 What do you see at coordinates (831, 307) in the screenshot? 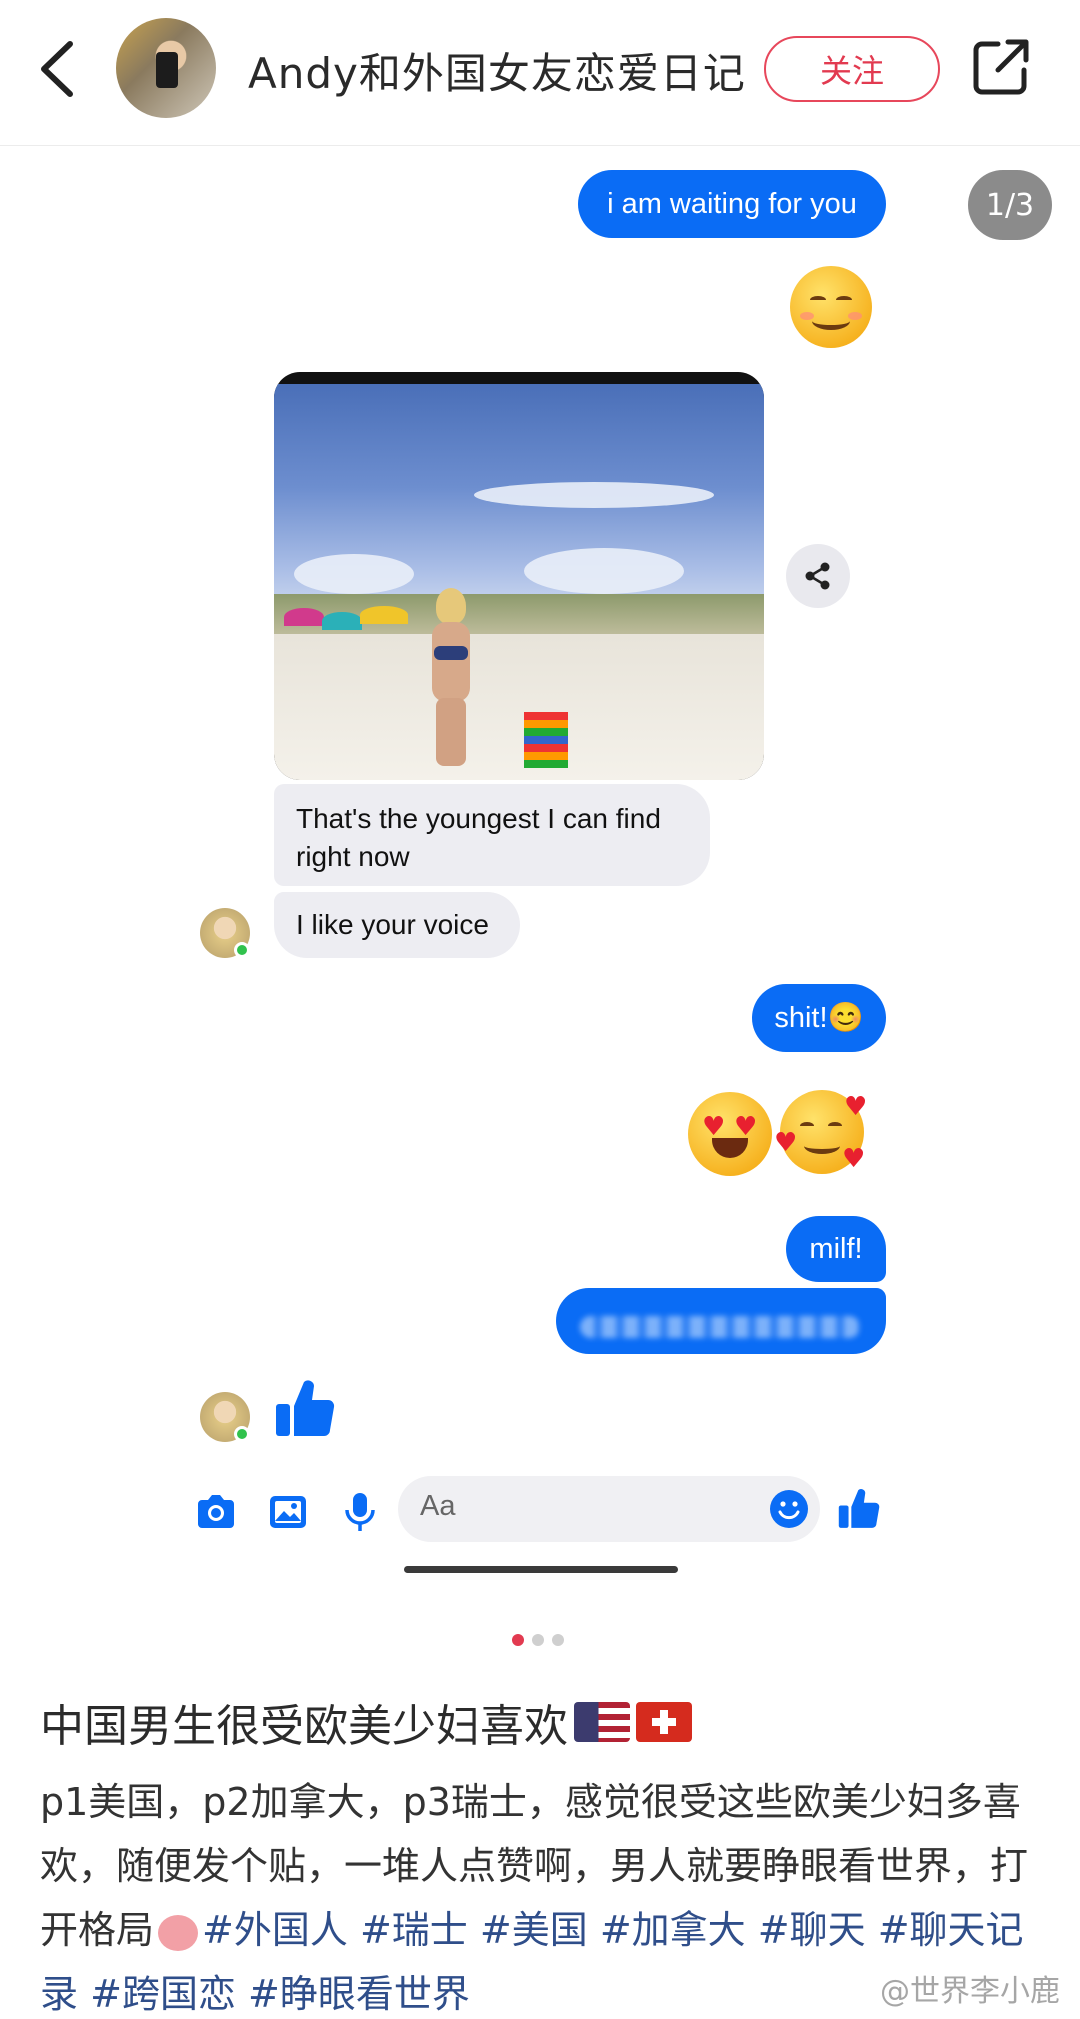
I see `smiling-emoji-icon` at bounding box center [831, 307].